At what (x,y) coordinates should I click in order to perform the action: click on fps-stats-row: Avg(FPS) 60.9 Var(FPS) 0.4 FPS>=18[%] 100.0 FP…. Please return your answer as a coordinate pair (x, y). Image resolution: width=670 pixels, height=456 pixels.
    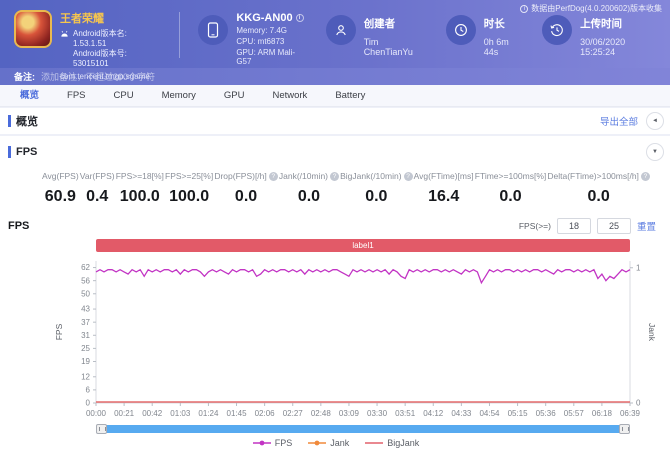
    Looking at the image, I should click on (336, 183).